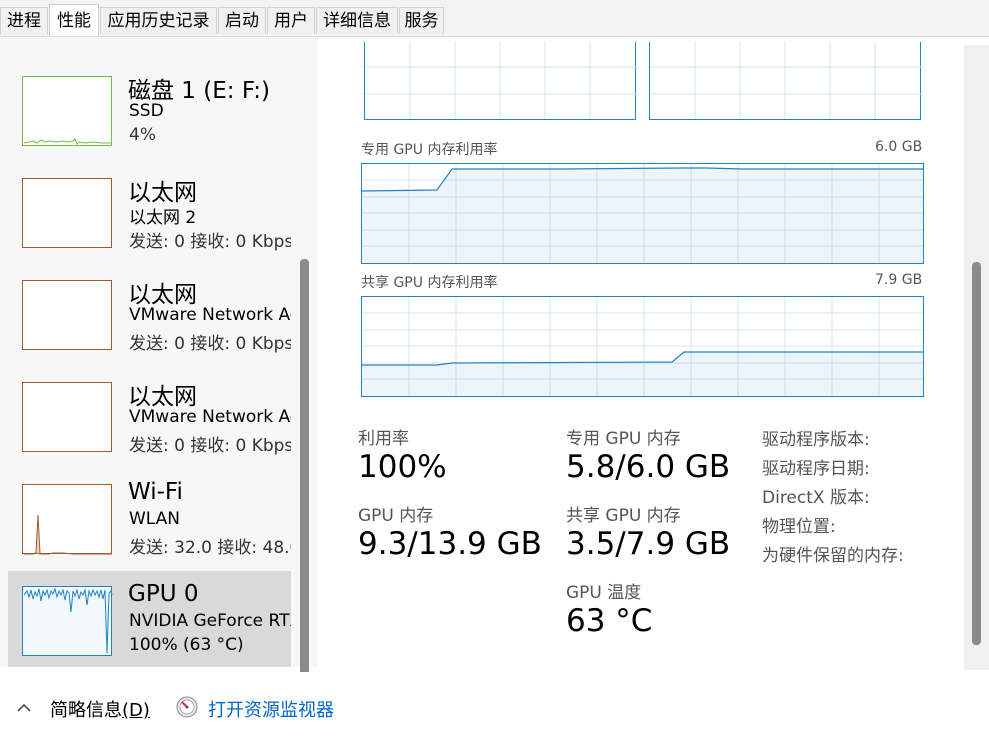 Image resolution: width=989 pixels, height=744 pixels. Describe the element at coordinates (976, 453) in the screenshot. I see `detail-scrollbar-thumb` at that location.